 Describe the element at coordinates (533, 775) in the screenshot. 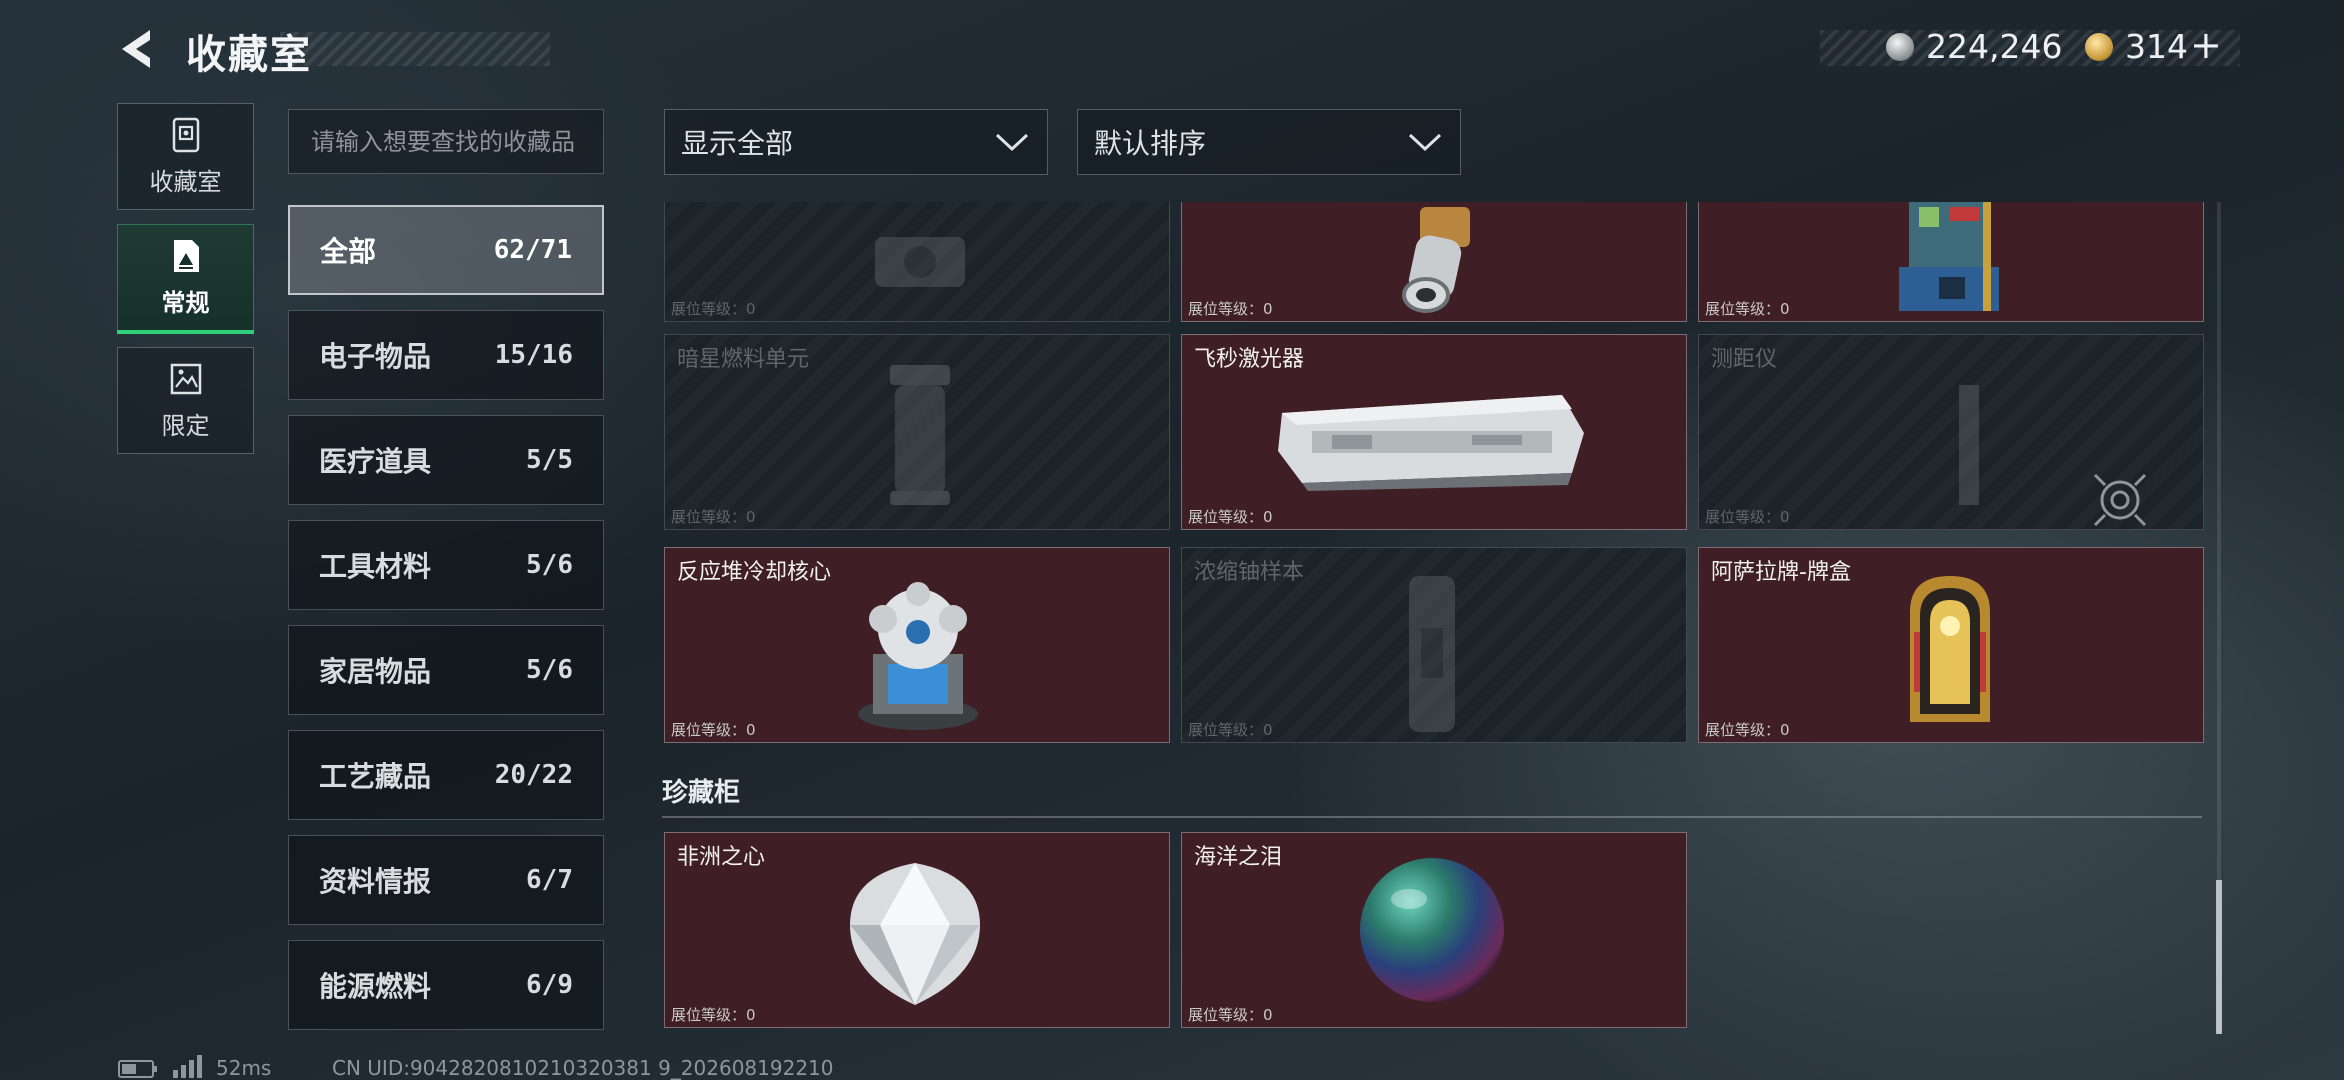

I see `category-count: 20/22` at that location.